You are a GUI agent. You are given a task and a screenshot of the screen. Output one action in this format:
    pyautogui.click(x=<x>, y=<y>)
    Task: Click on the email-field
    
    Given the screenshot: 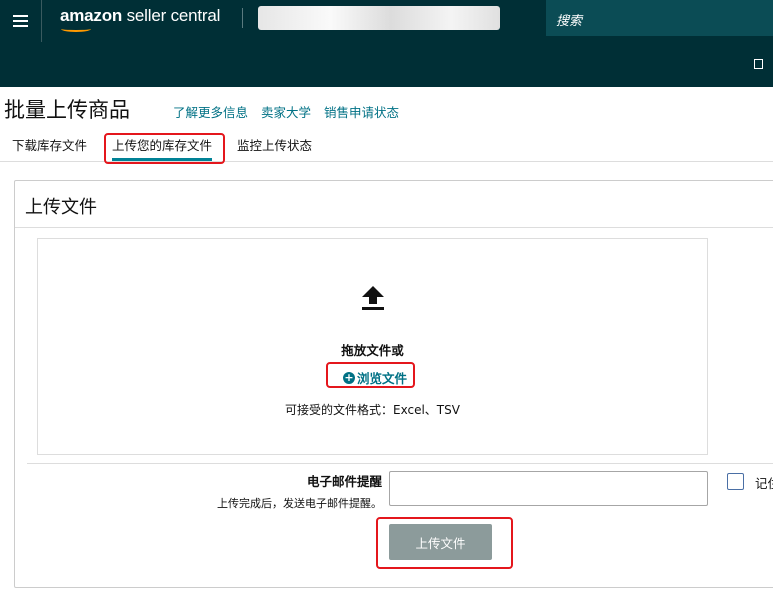 What is the action you would take?
    pyautogui.click(x=548, y=488)
    